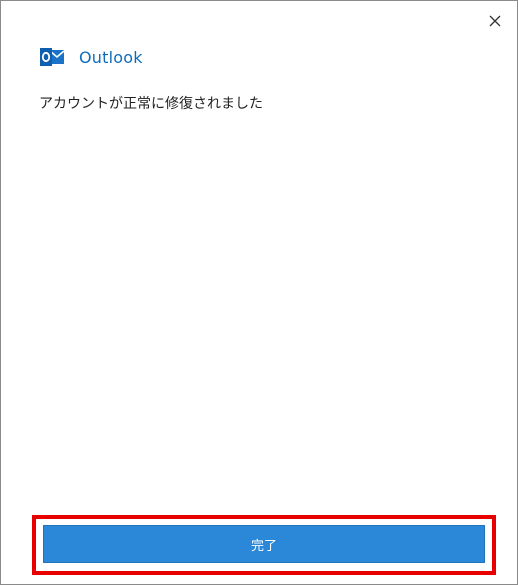  What do you see at coordinates (111, 57) in the screenshot?
I see `app-title: Outlook` at bounding box center [111, 57].